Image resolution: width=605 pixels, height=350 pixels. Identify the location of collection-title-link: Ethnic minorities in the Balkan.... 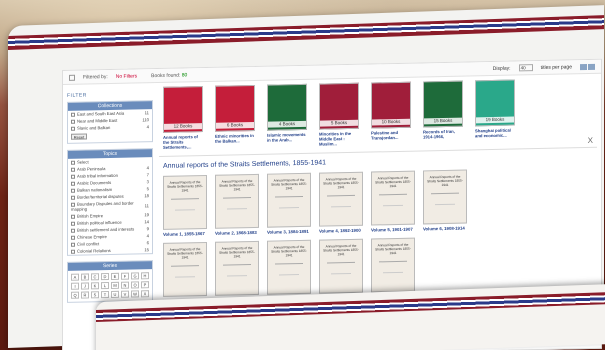
(235, 138).